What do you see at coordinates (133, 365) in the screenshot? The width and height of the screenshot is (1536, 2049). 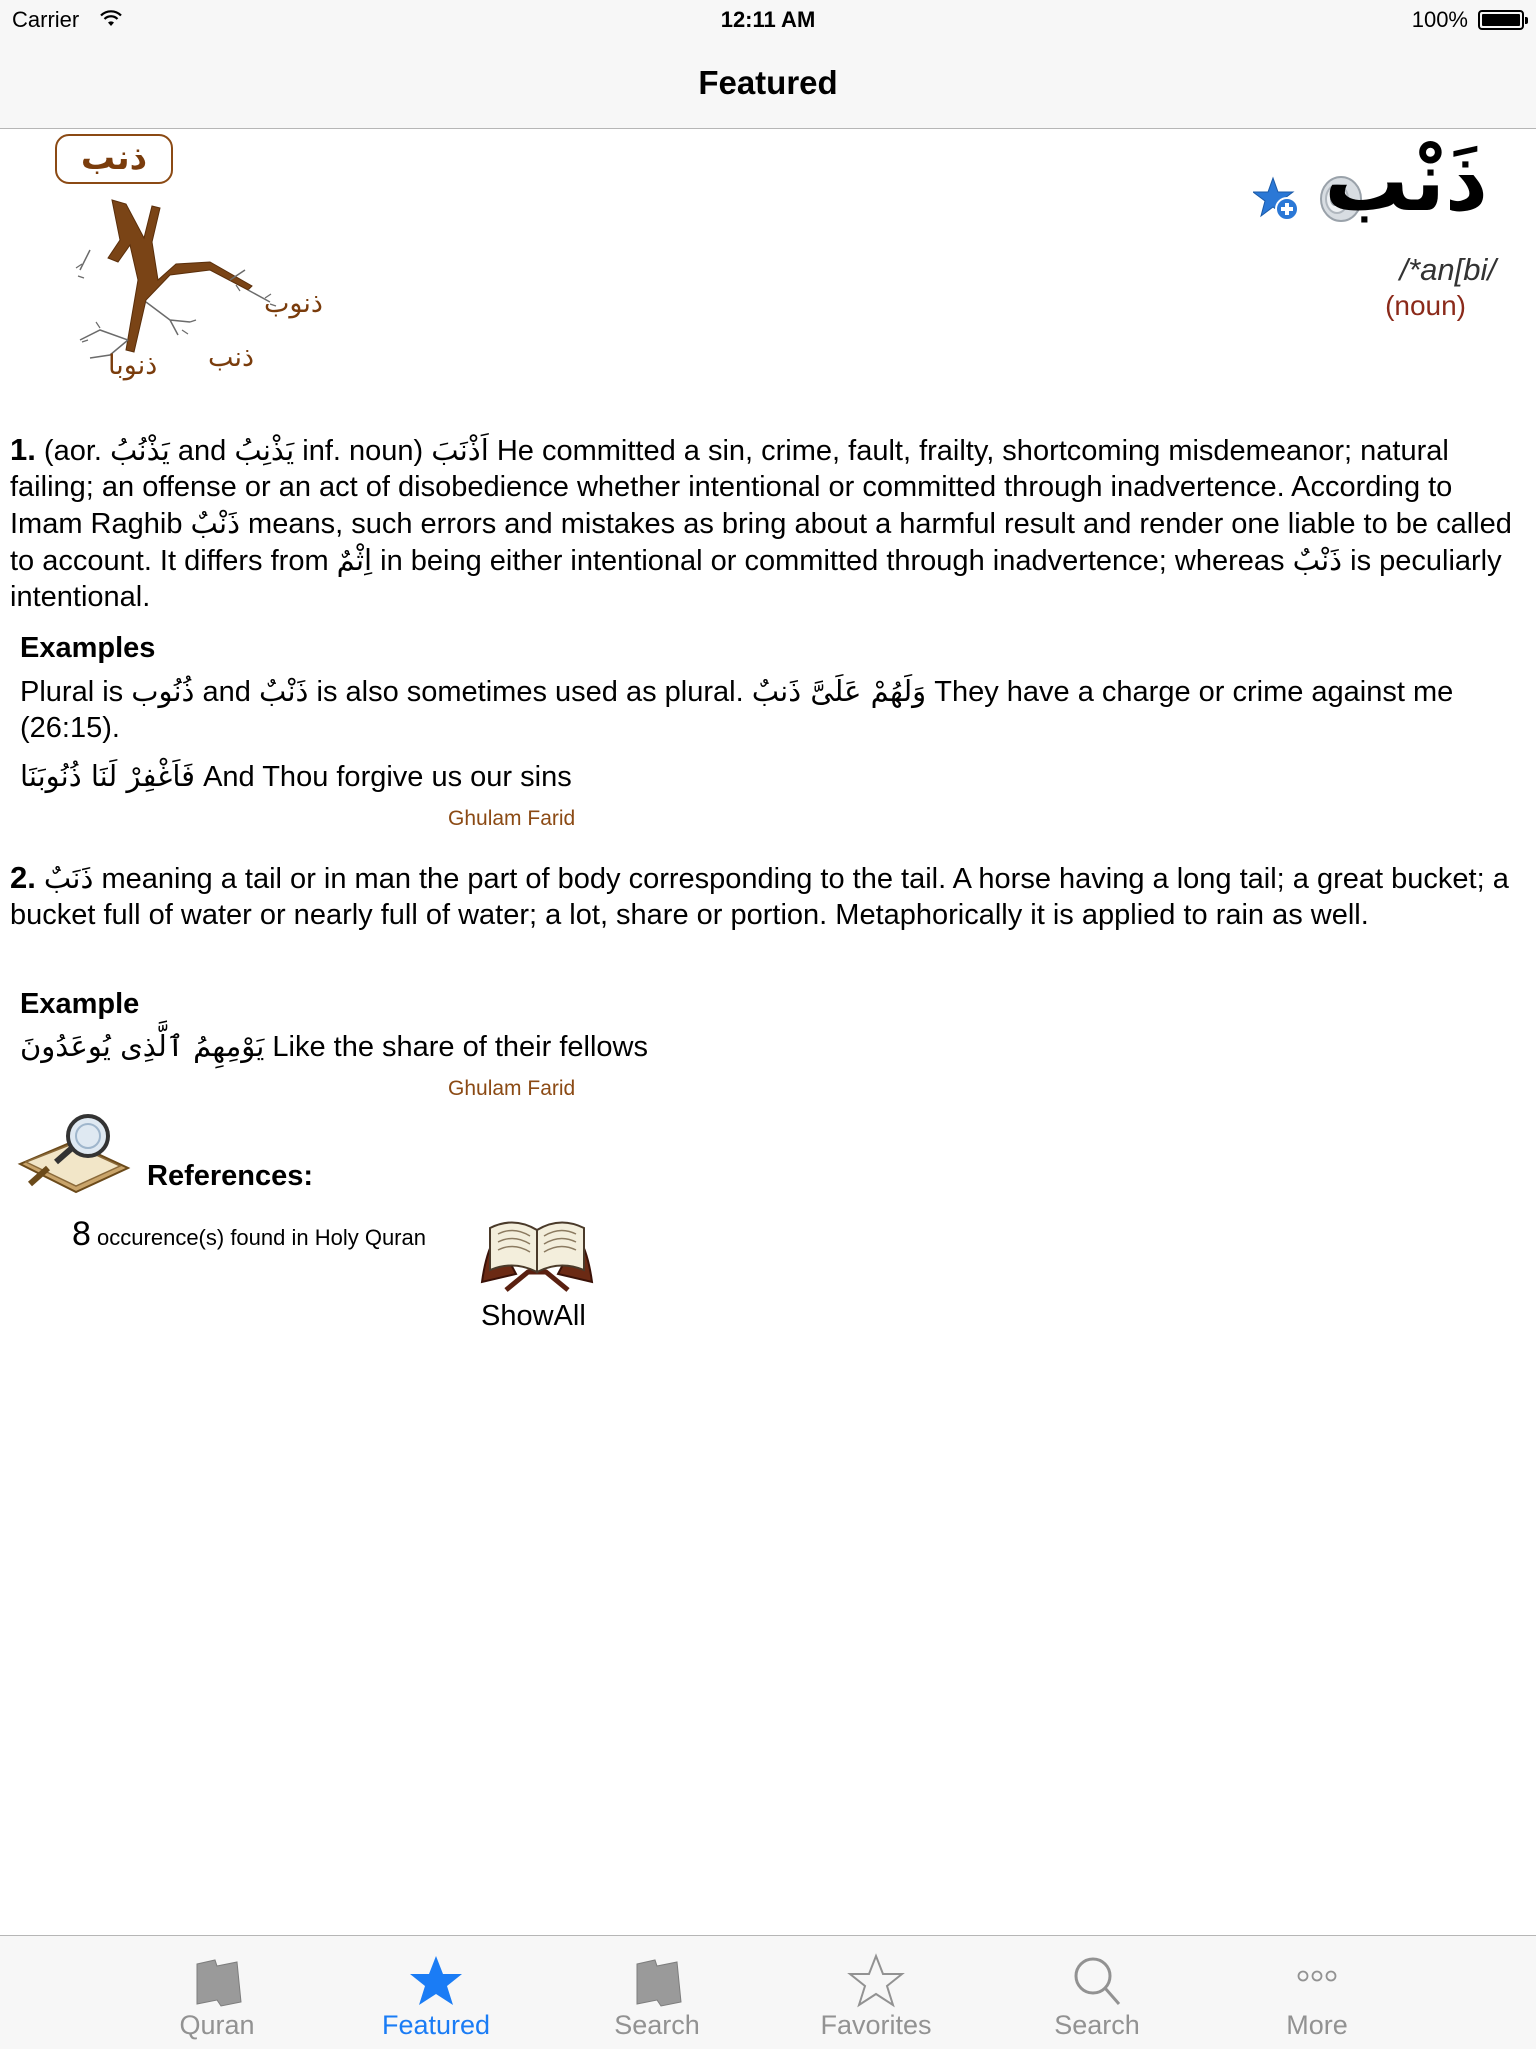 I see `branch-label: ذنوبا` at bounding box center [133, 365].